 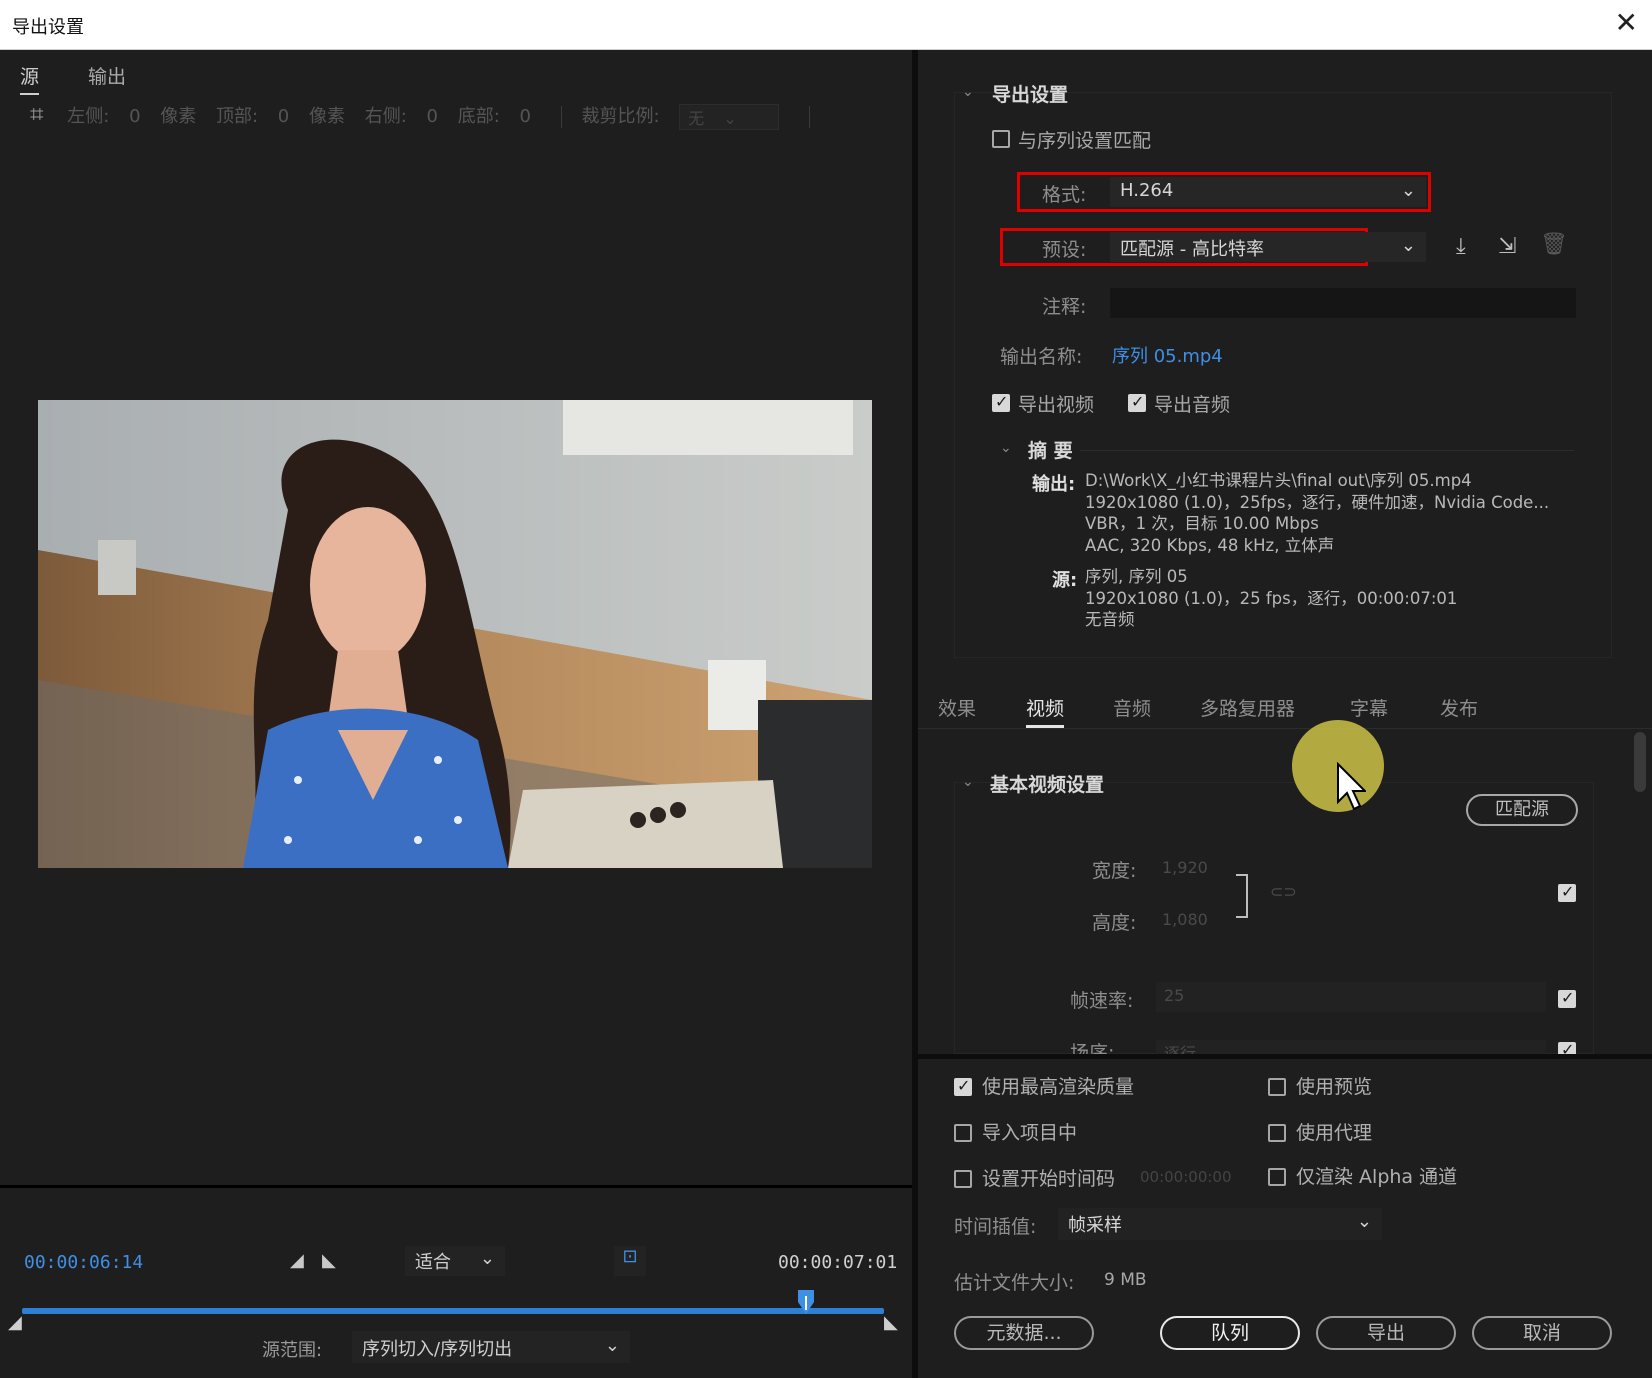 What do you see at coordinates (1230, 1333) in the screenshot?
I see `queue-button: 队列` at bounding box center [1230, 1333].